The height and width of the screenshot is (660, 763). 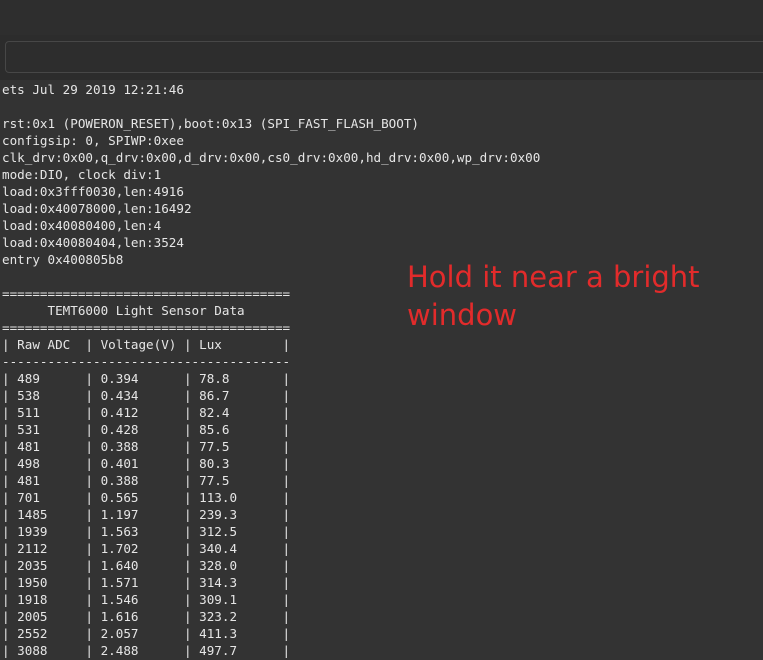 What do you see at coordinates (146, 395) in the screenshot?
I see `table-row: | 538 | 0.434 | 86.7 |` at bounding box center [146, 395].